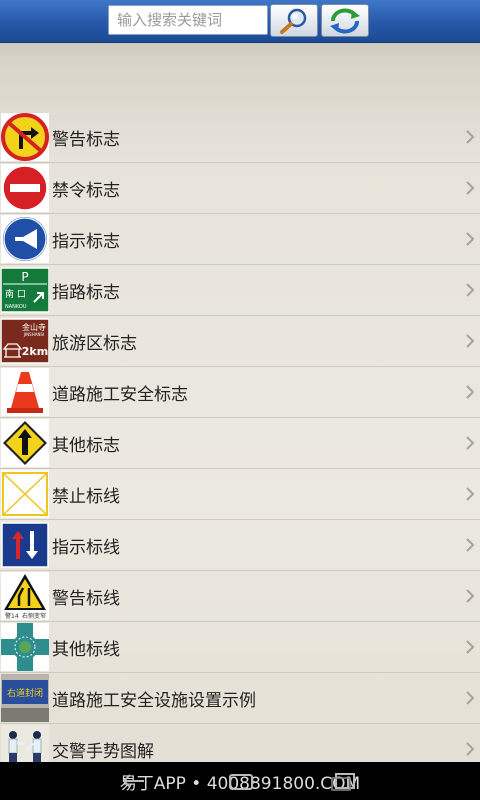  Describe the element at coordinates (120, 394) in the screenshot. I see `list-item-label: 道路施工安全标志` at that location.